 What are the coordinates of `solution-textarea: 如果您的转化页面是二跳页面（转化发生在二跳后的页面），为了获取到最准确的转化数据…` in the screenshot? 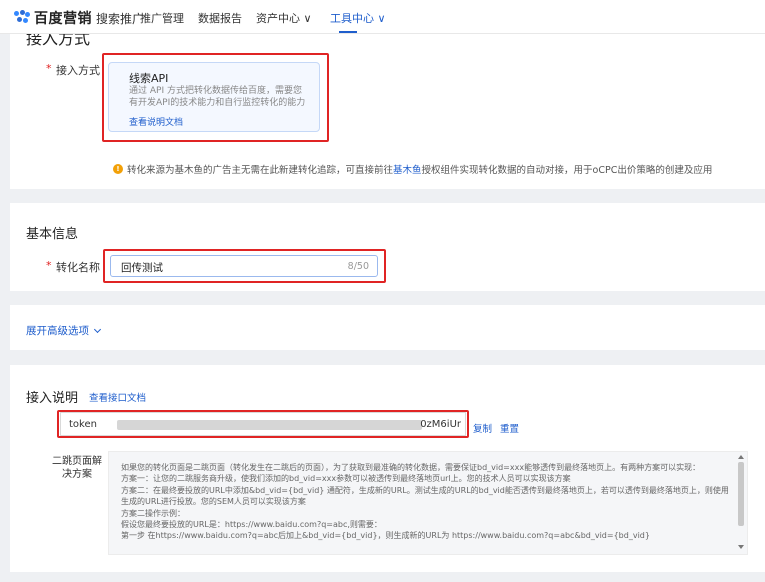 It's located at (428, 503).